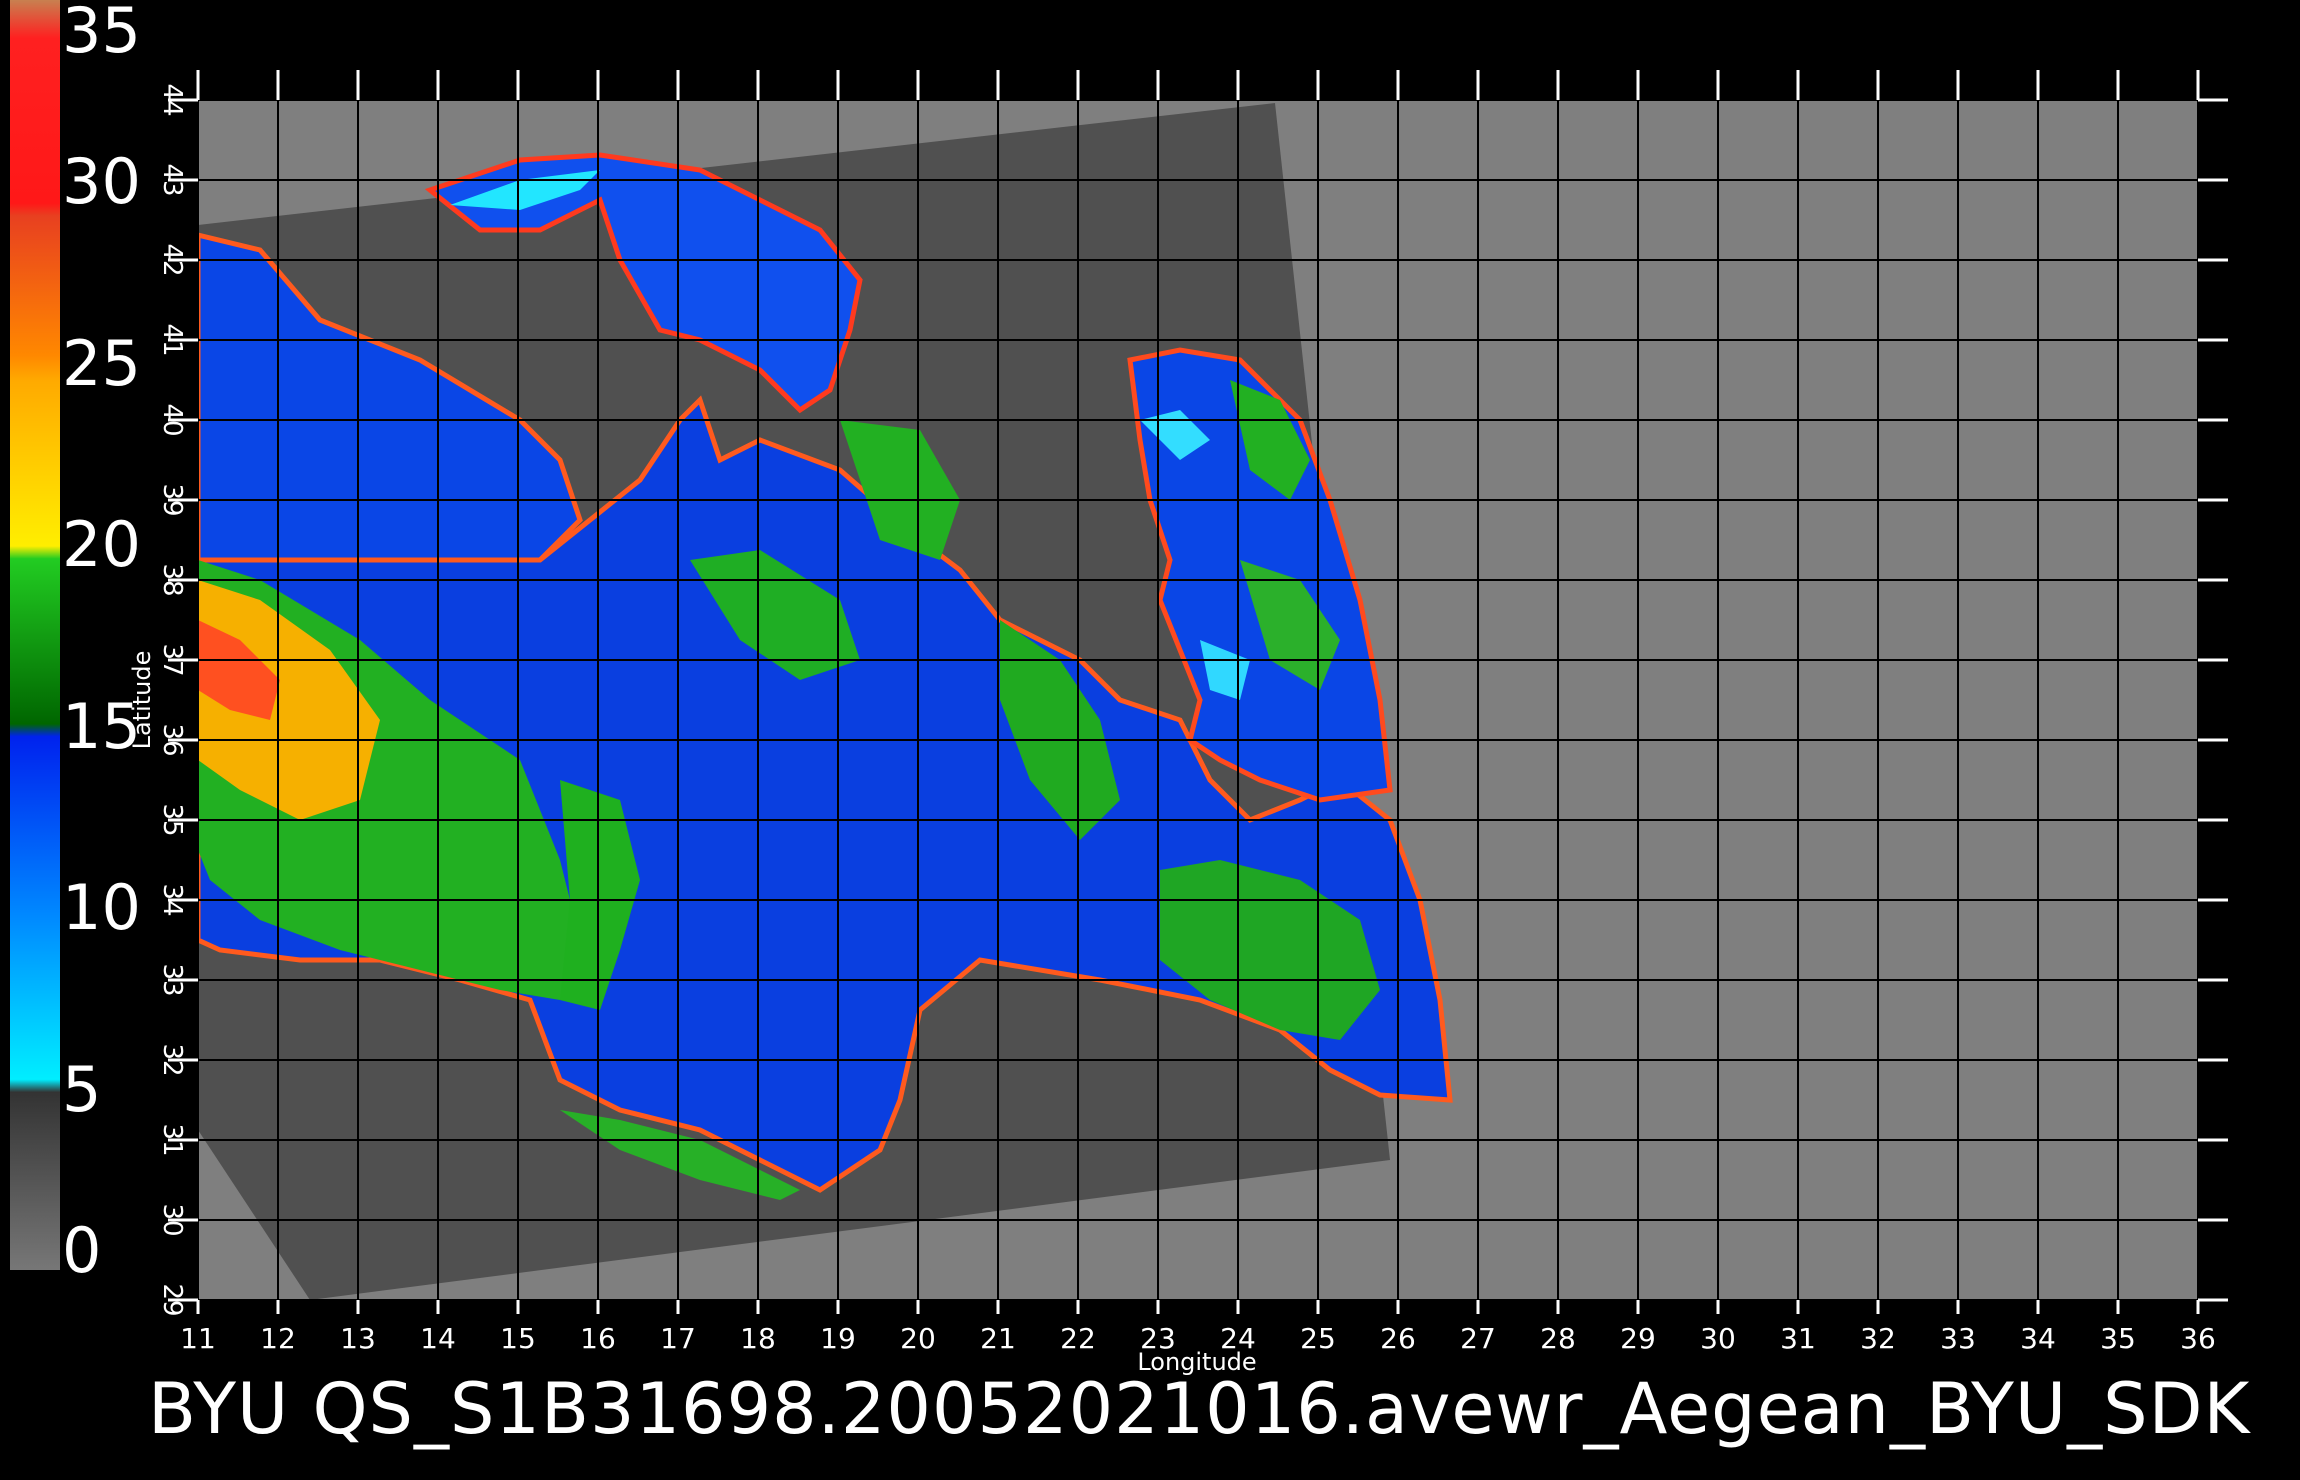 This screenshot has height=1480, width=2300. What do you see at coordinates (2198, 1338) in the screenshot?
I see `x-tick-label: 36` at bounding box center [2198, 1338].